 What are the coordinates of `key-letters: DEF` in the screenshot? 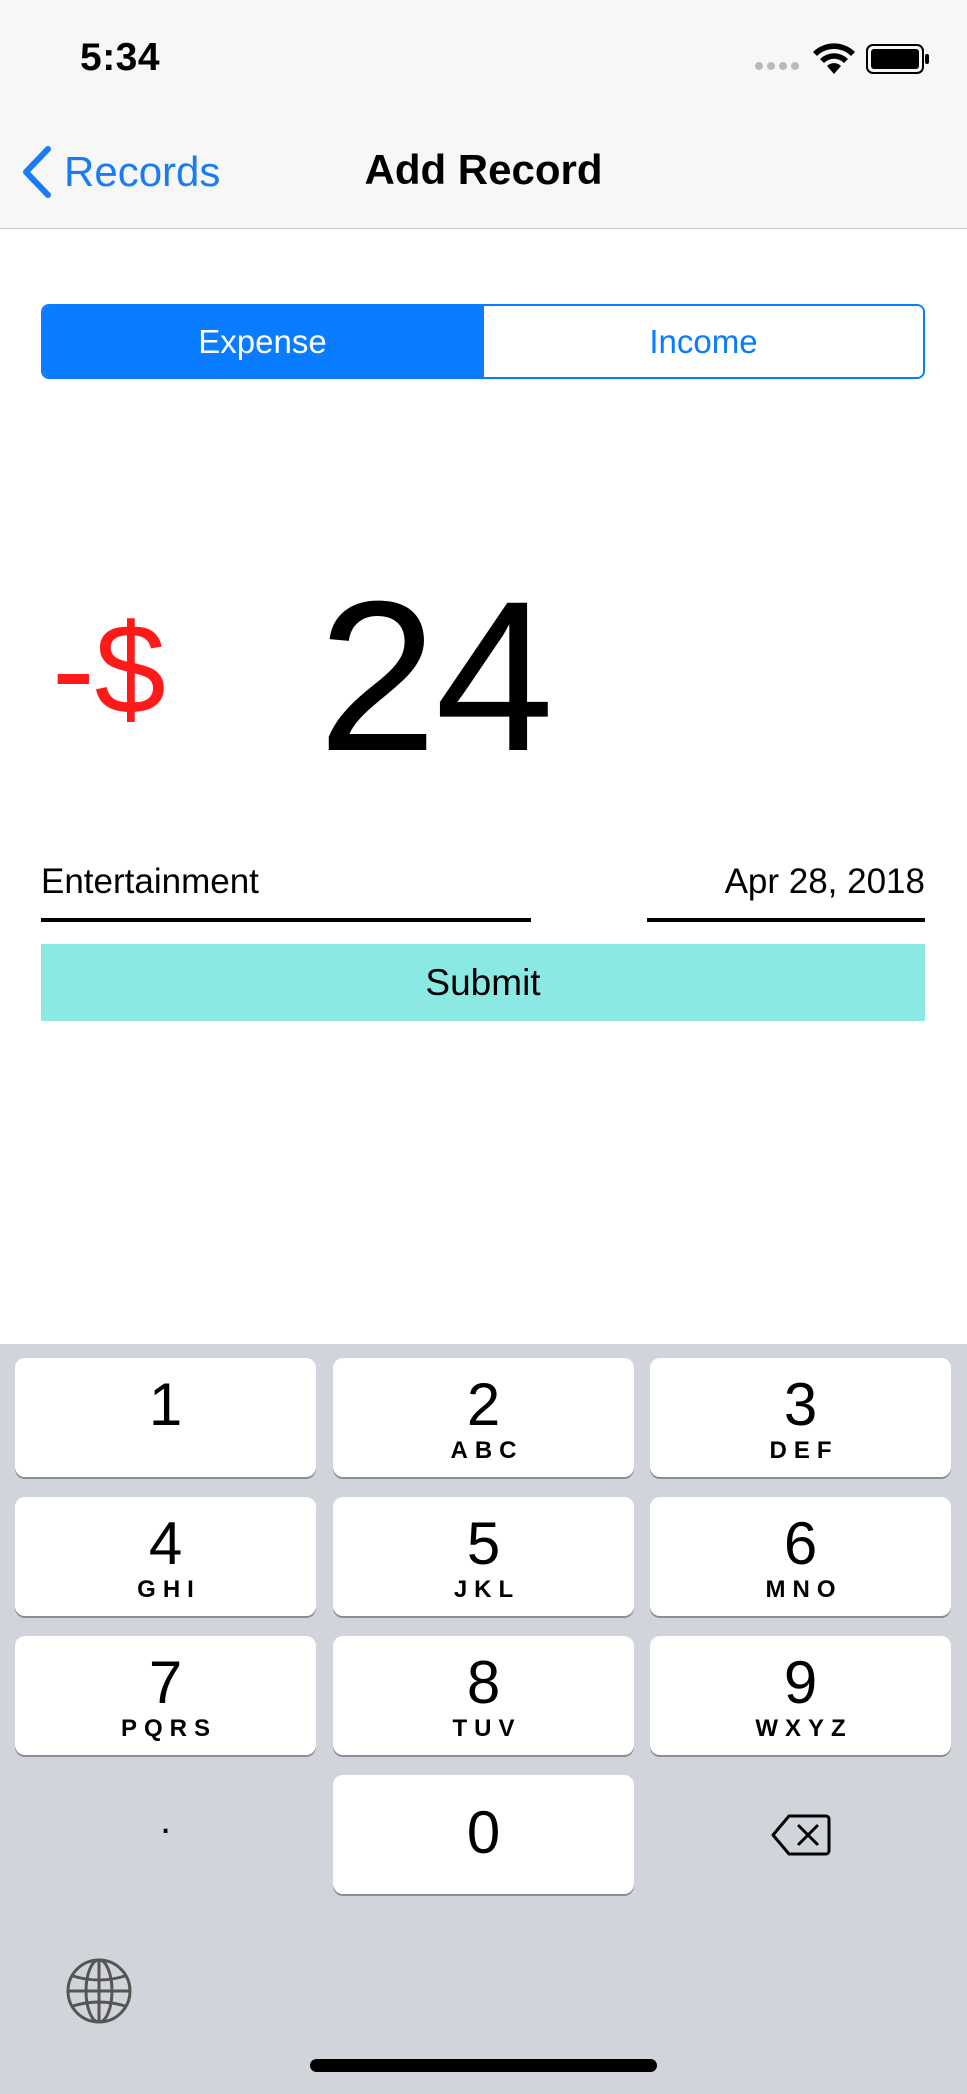 It's located at (804, 1450).